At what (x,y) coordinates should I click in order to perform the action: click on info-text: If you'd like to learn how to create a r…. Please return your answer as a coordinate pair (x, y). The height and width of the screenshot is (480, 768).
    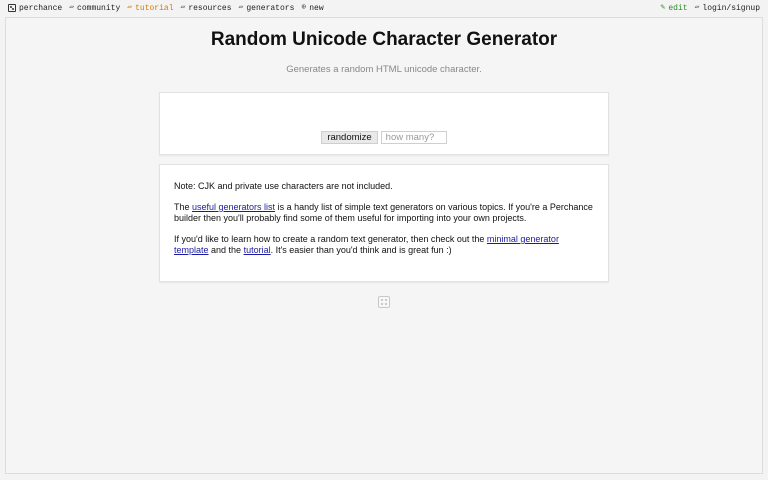
    Looking at the image, I should click on (330, 239).